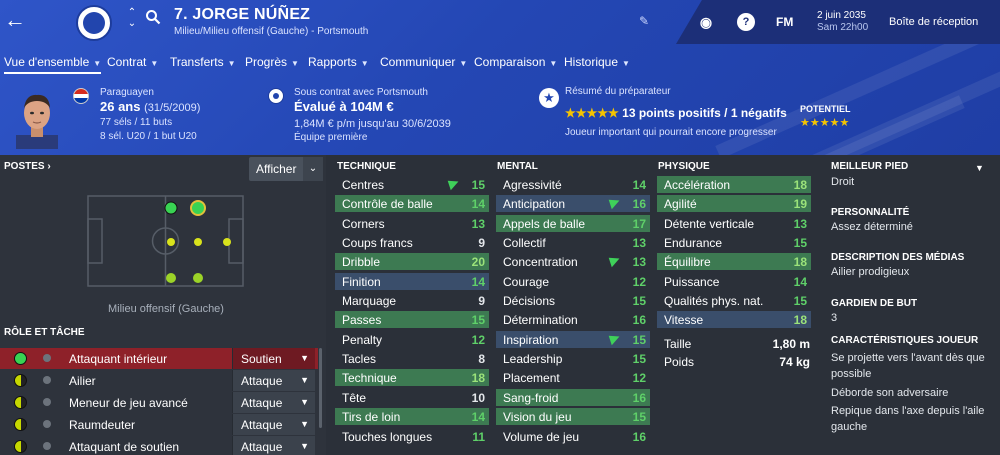 The width and height of the screenshot is (1000, 455). I want to click on attribute-name: Coups francs, so click(377, 243).